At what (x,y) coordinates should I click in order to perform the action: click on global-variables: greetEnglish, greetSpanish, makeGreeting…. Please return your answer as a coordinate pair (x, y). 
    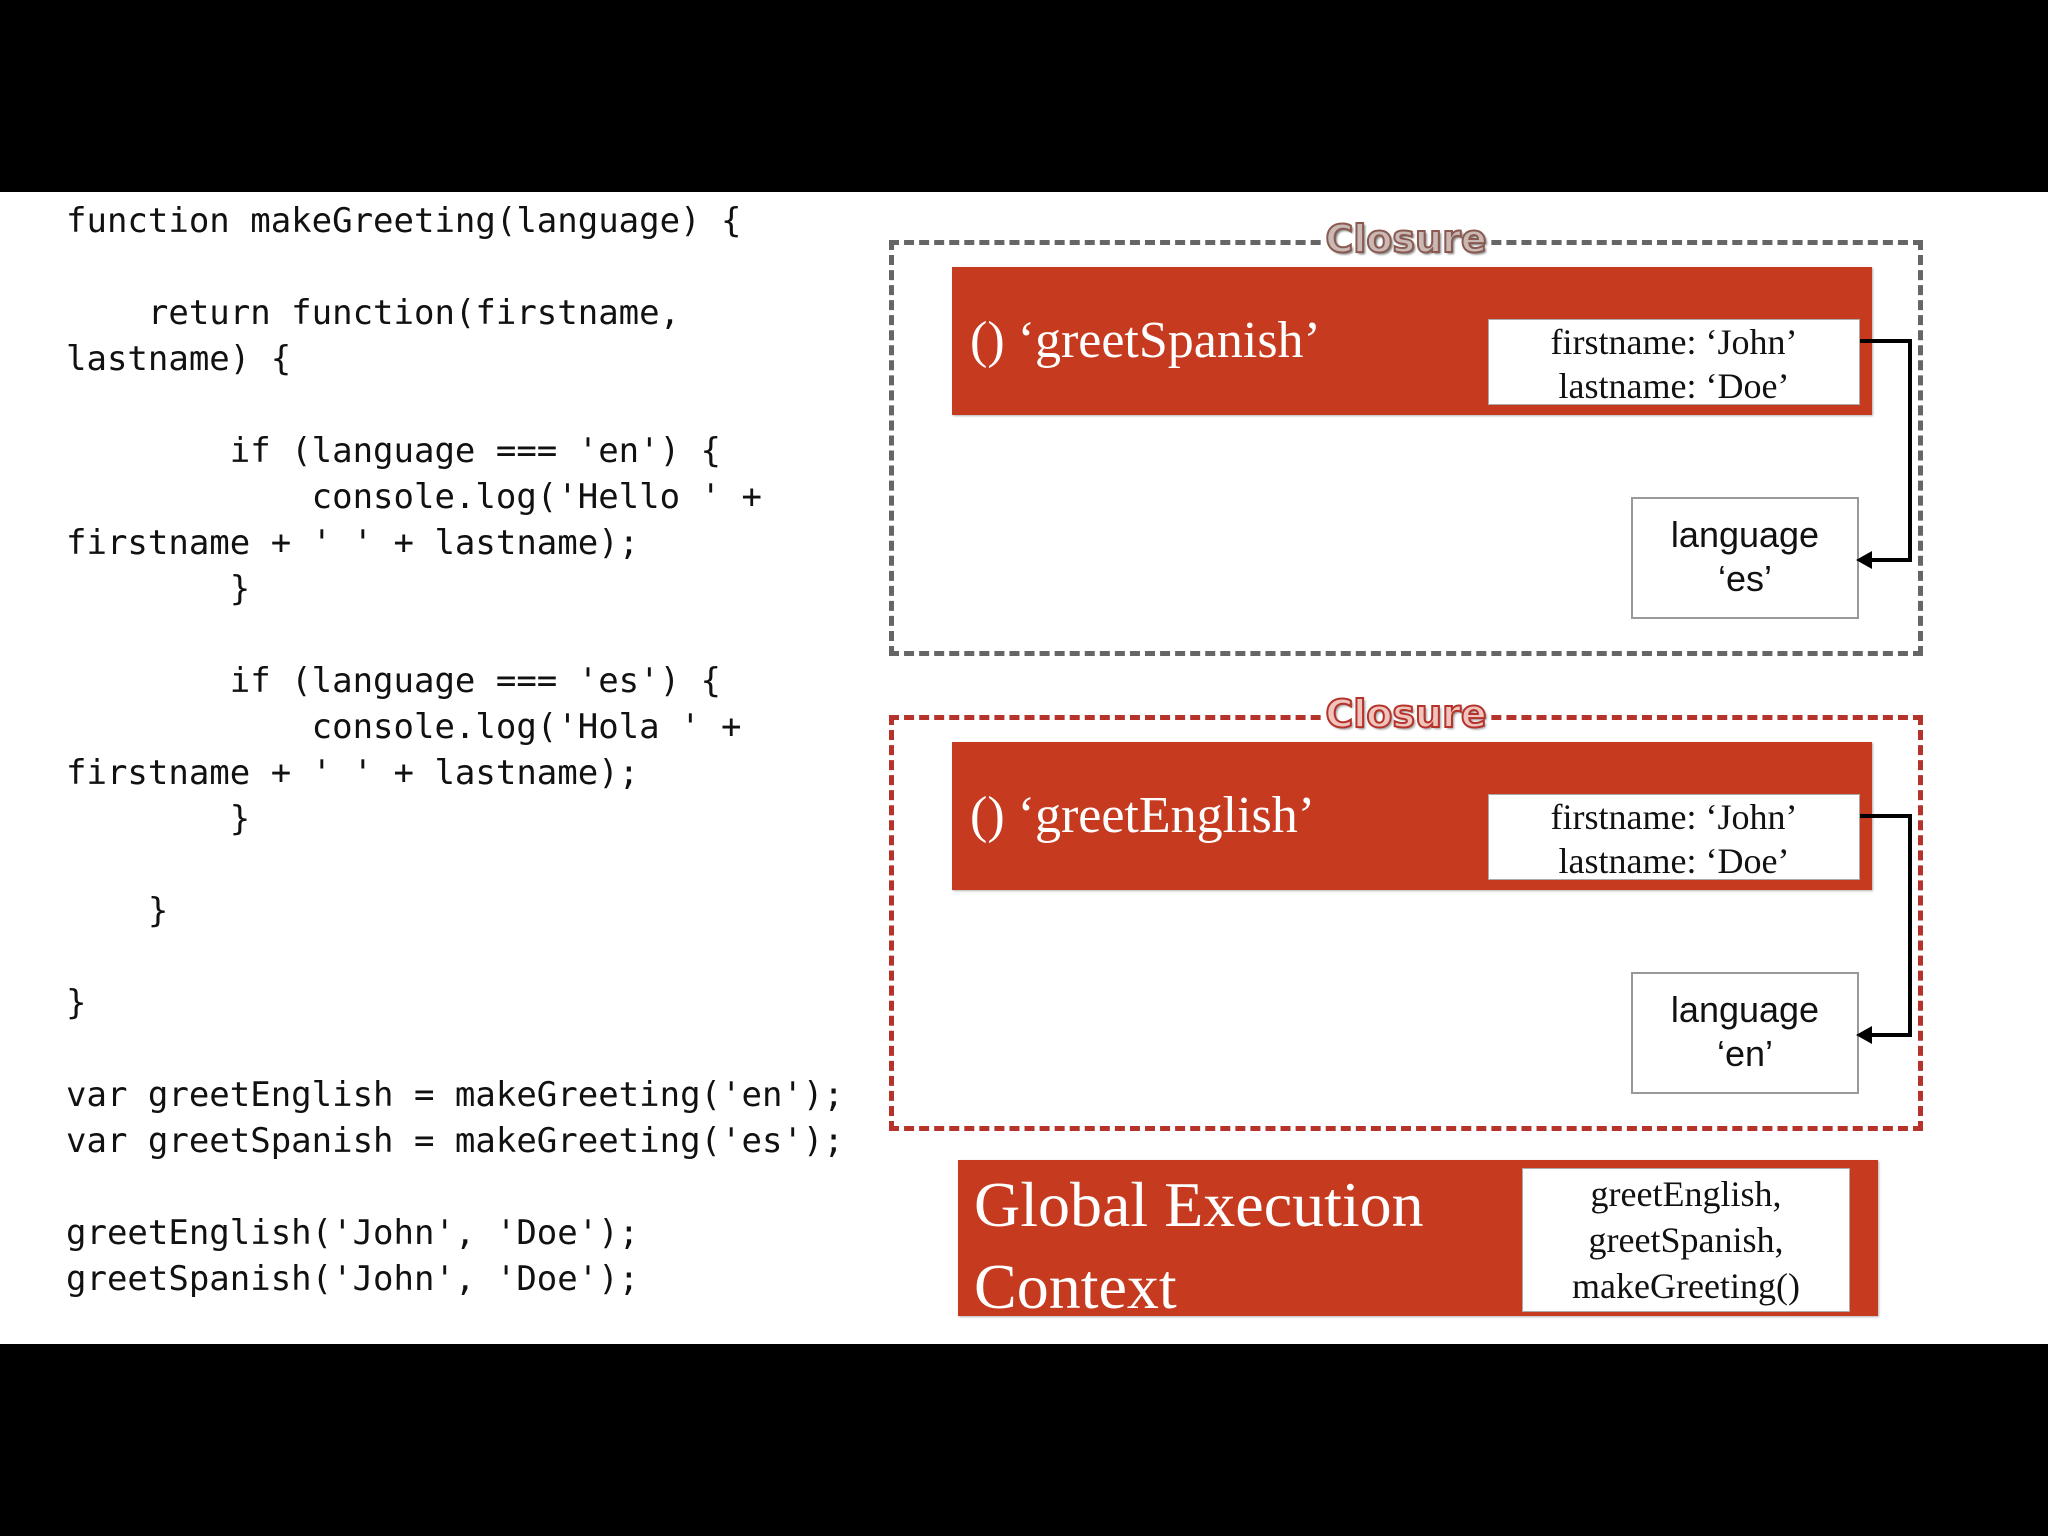
    Looking at the image, I should click on (1686, 1240).